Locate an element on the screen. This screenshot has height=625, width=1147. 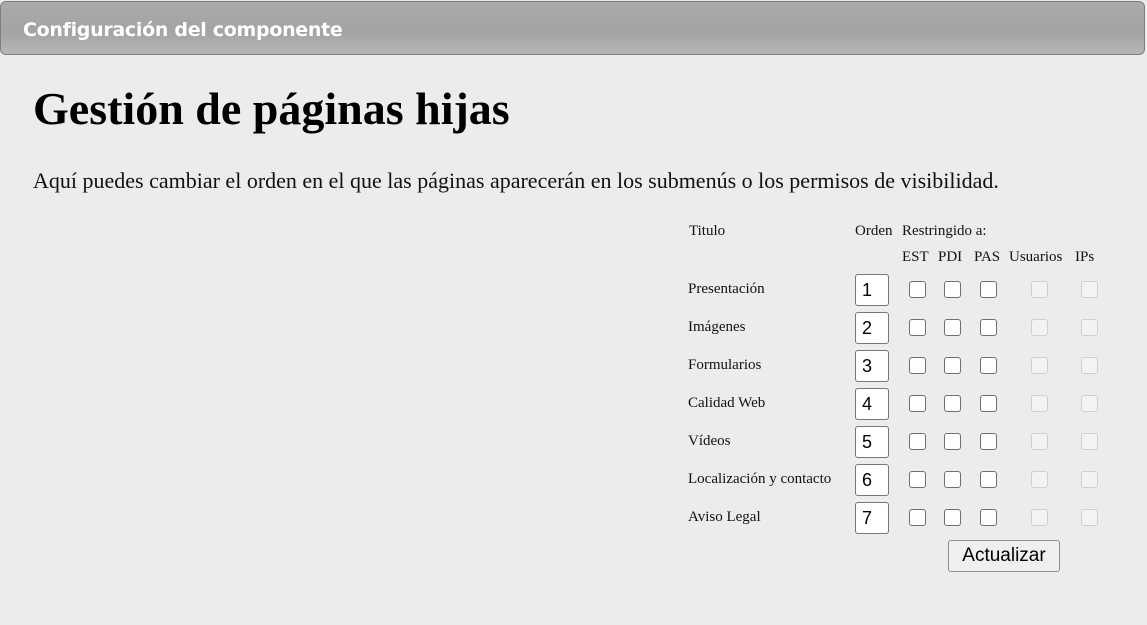
update-button: Actualizar is located at coordinates (1004, 556).